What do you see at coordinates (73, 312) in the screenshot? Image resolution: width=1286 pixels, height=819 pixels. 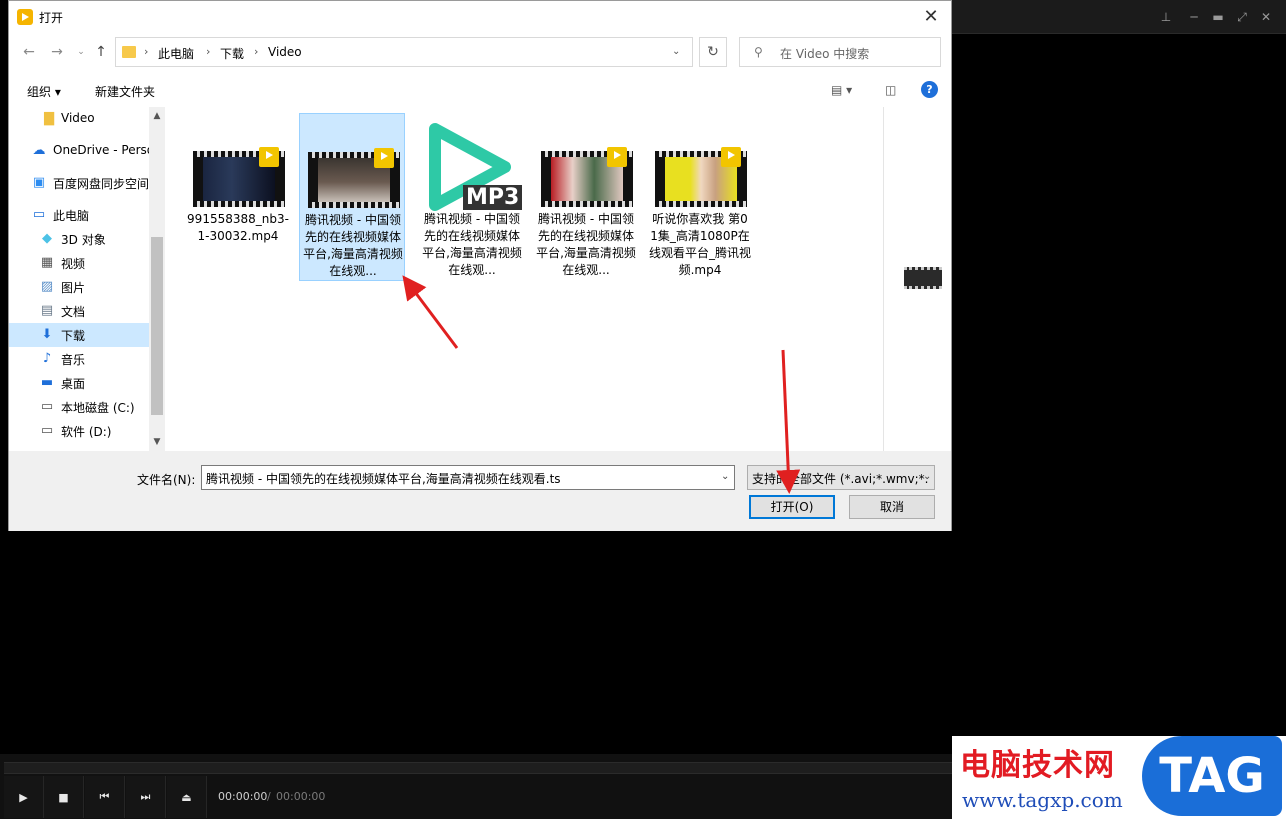 I see `nav-item-label: 文档` at bounding box center [73, 312].